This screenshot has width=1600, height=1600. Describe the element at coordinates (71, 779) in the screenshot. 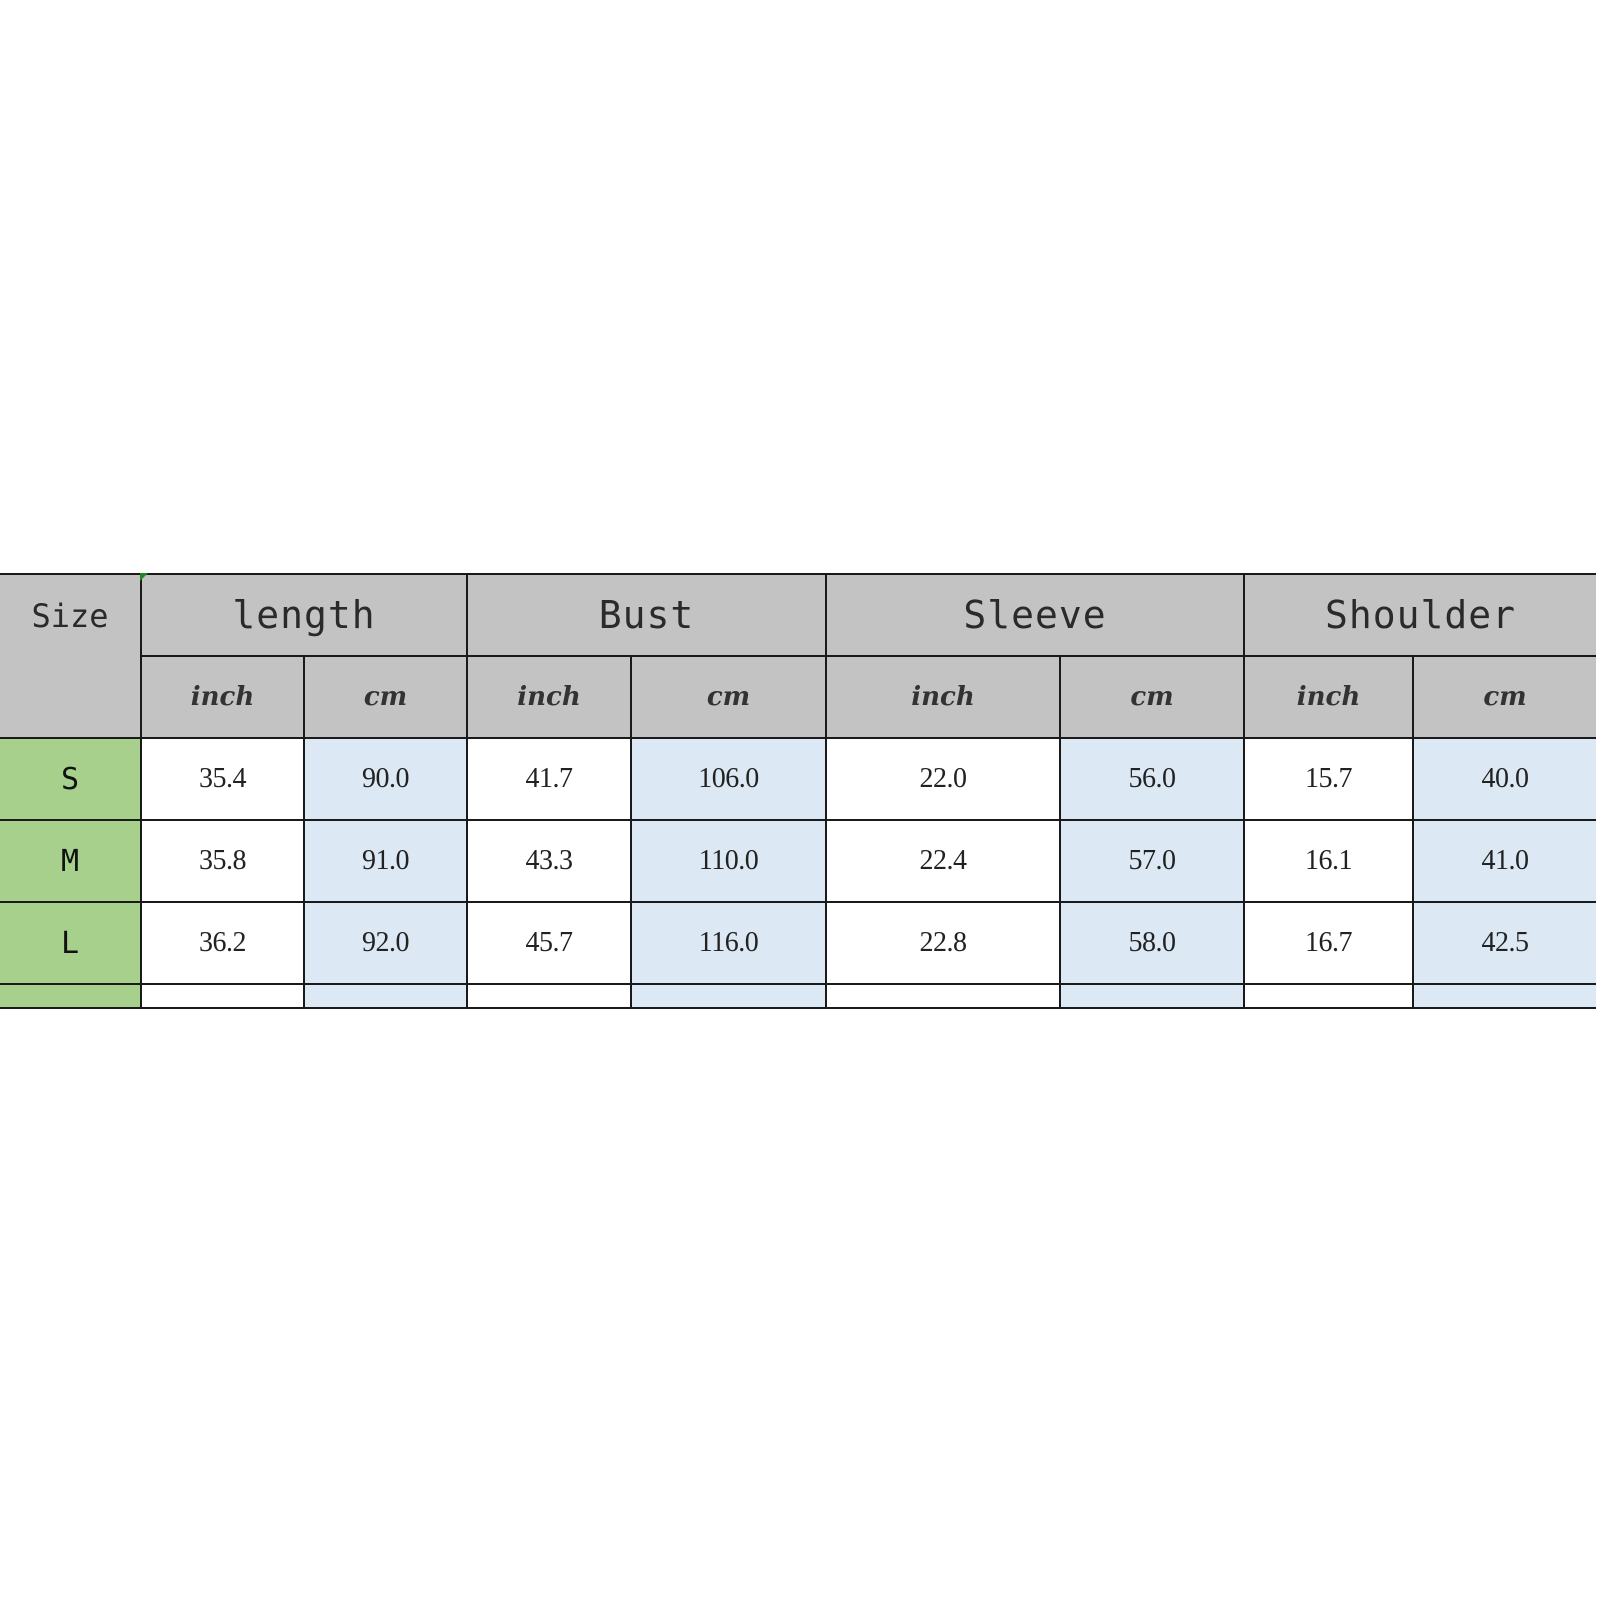

I see `size-label: S` at that location.